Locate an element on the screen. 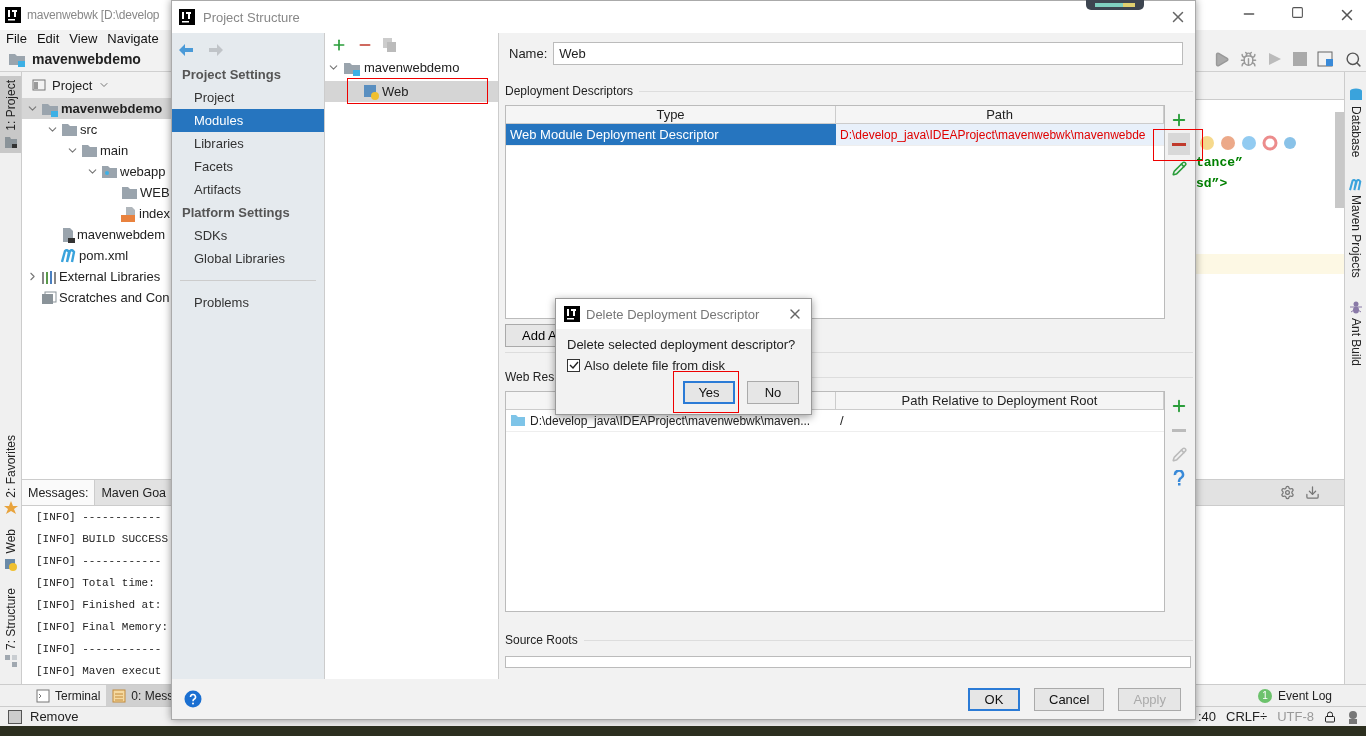 The height and width of the screenshot is (736, 1366). log-line: [INFO] Maven execut is located at coordinates (99, 671).